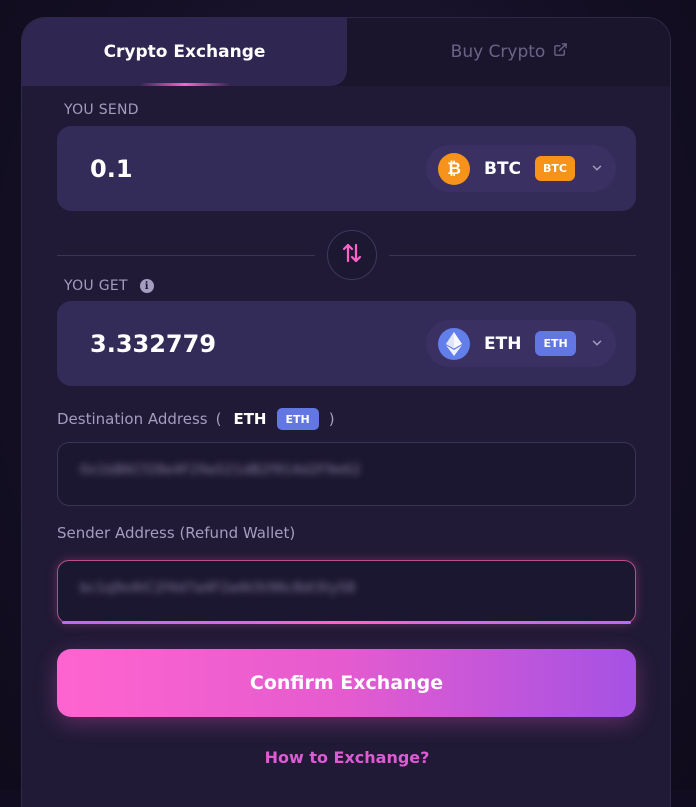 Image resolution: width=696 pixels, height=807 pixels. Describe the element at coordinates (297, 419) in the screenshot. I see `destination-currency-badge: ETH` at that location.